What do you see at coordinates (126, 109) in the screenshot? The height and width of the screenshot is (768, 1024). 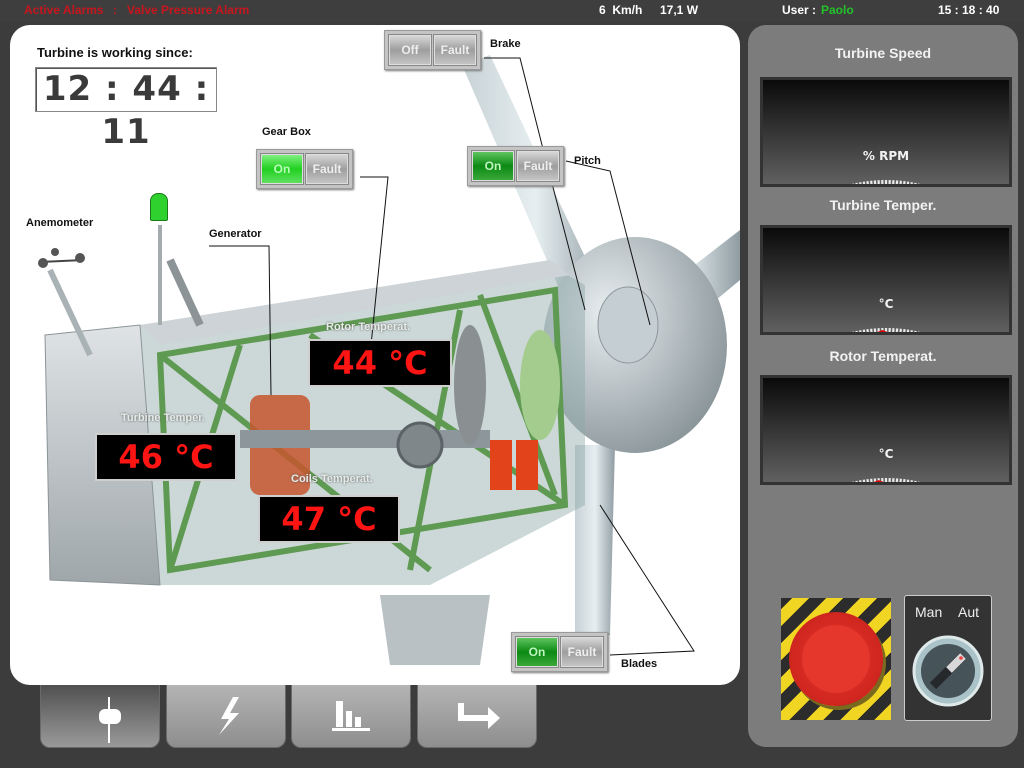 I see `working-since-clock: 12 : 44 : 11` at bounding box center [126, 109].